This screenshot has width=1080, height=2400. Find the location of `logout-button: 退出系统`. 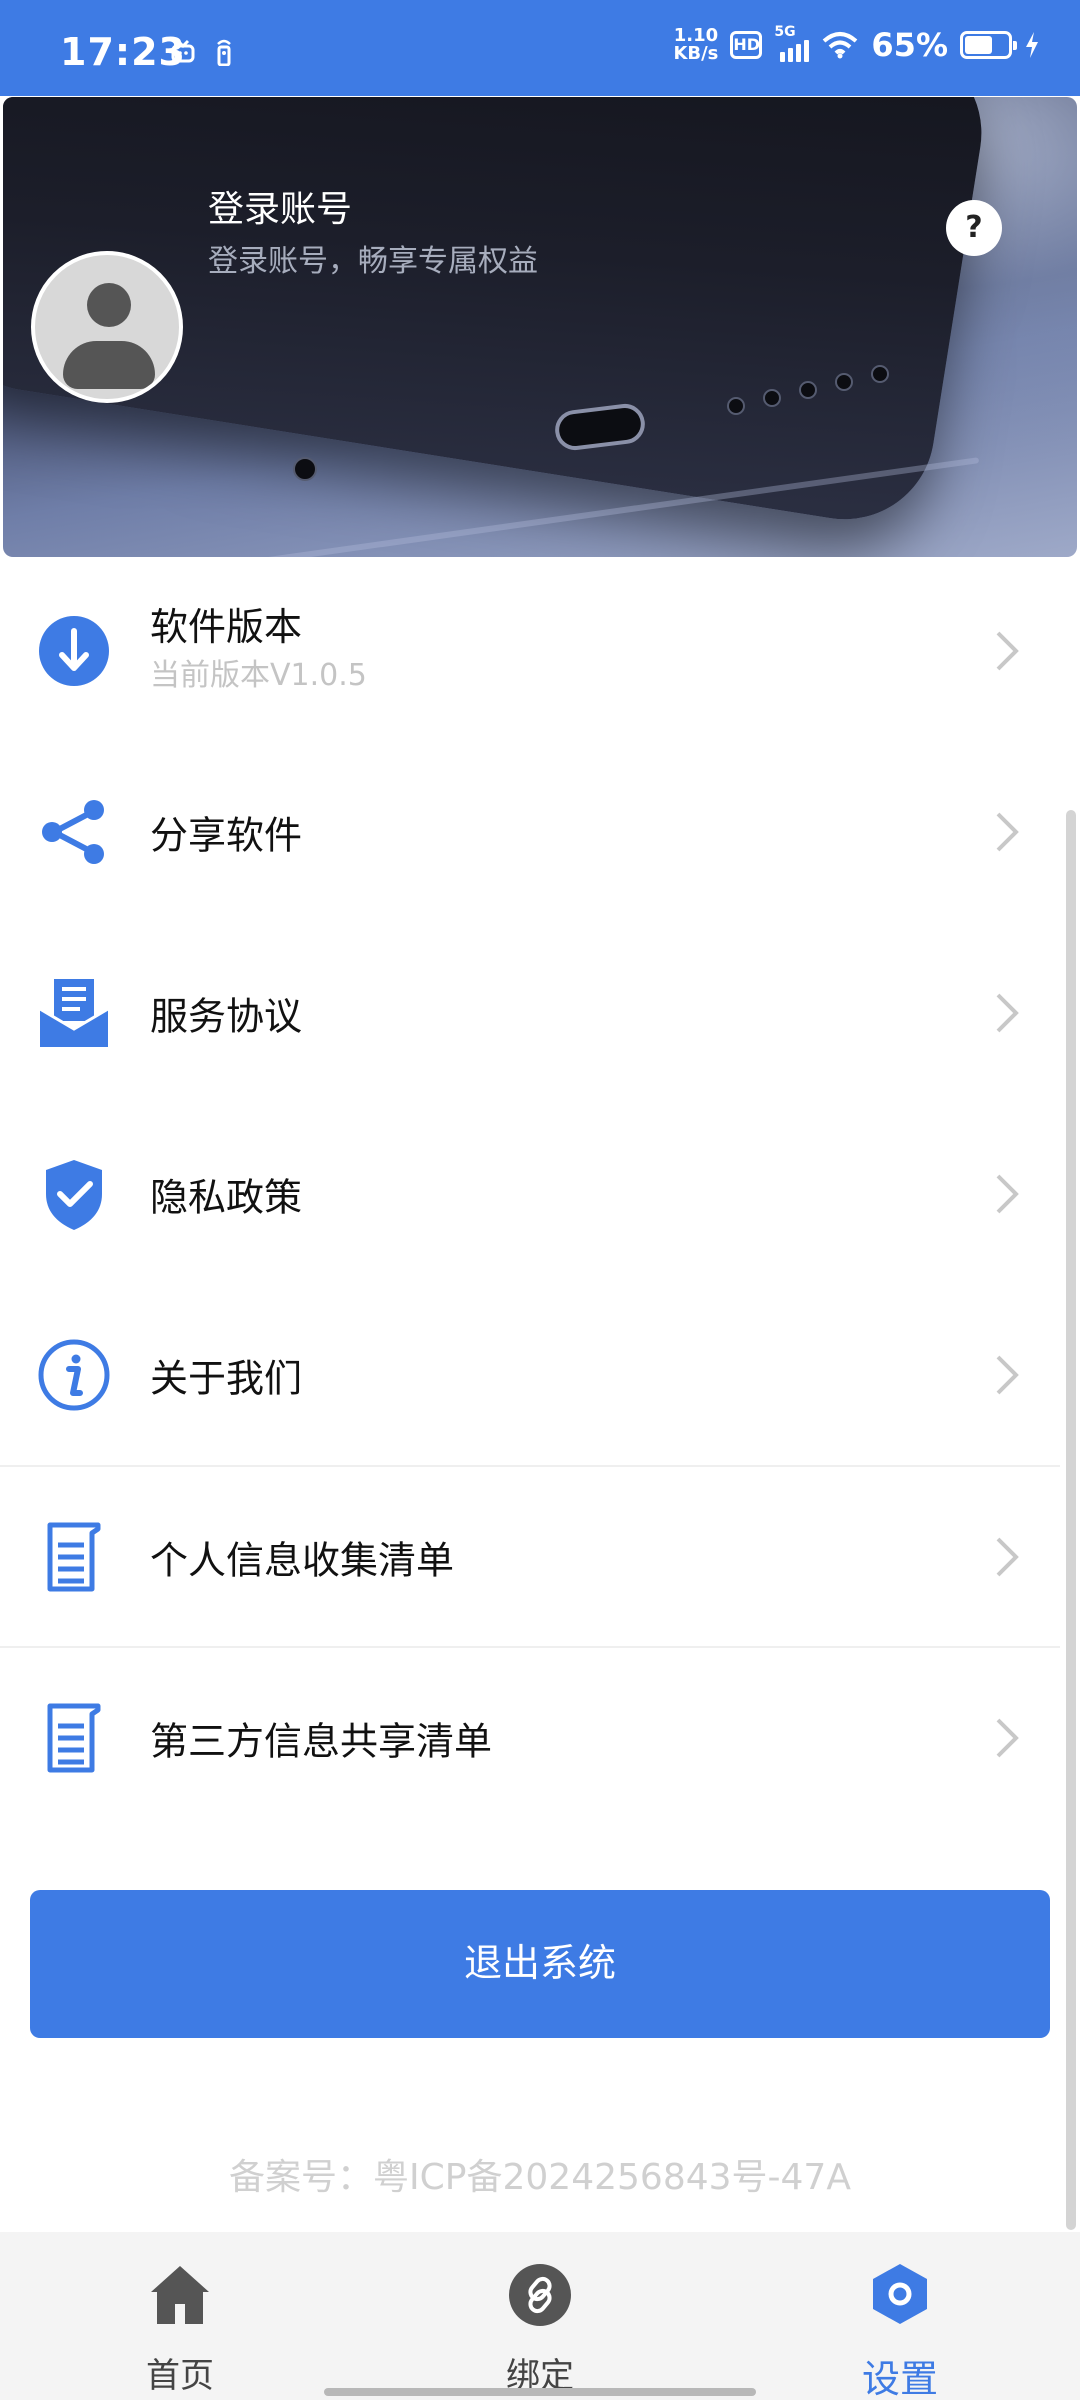

logout-button: 退出系统 is located at coordinates (540, 1964).